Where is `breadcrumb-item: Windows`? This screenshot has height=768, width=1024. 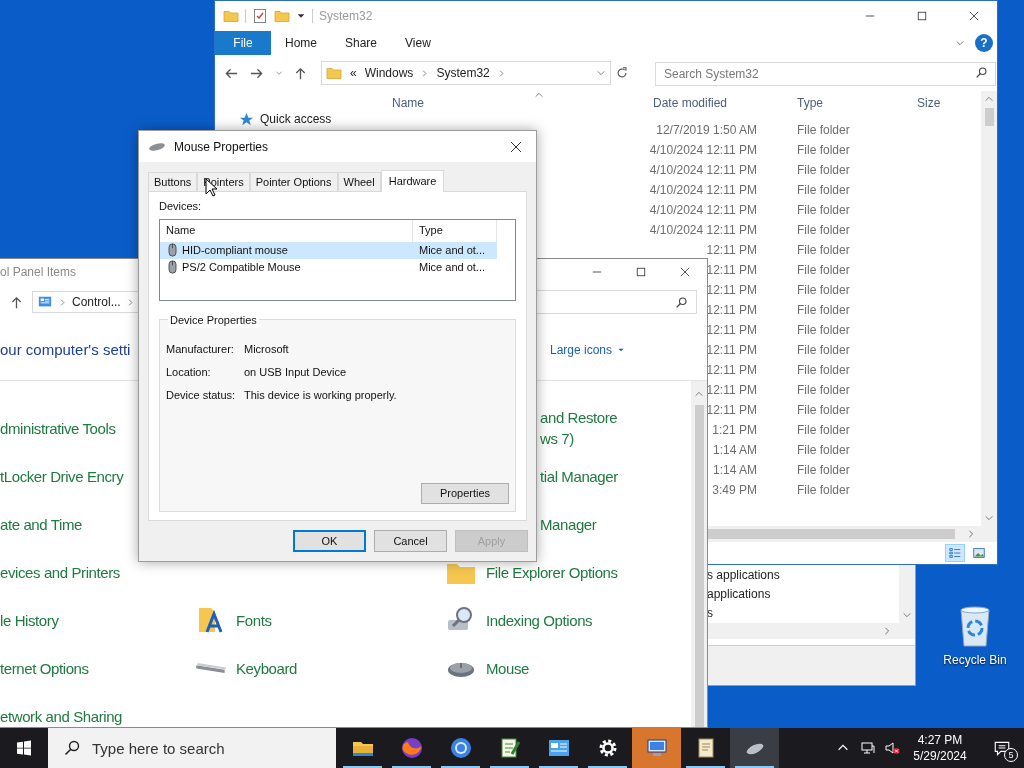
breadcrumb-item: Windows is located at coordinates (389, 73).